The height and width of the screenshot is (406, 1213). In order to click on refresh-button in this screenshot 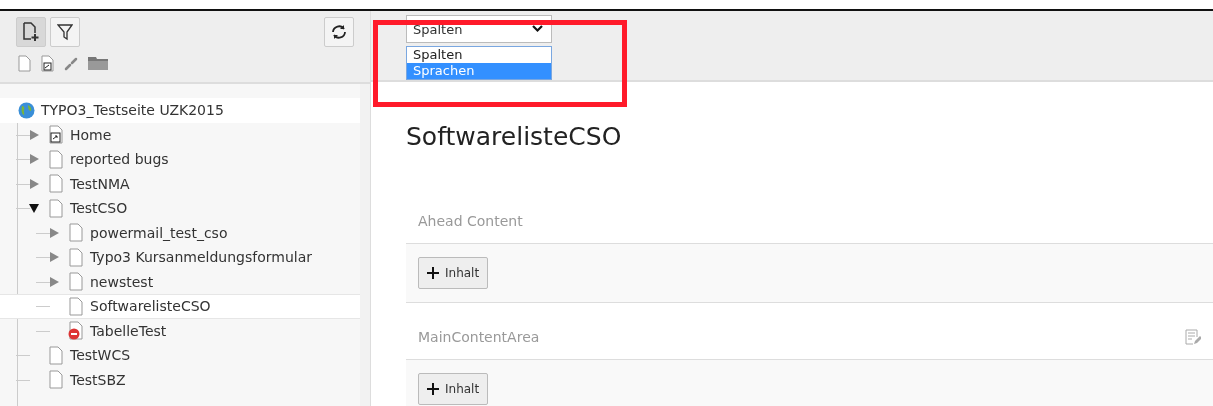, I will do `click(339, 32)`.